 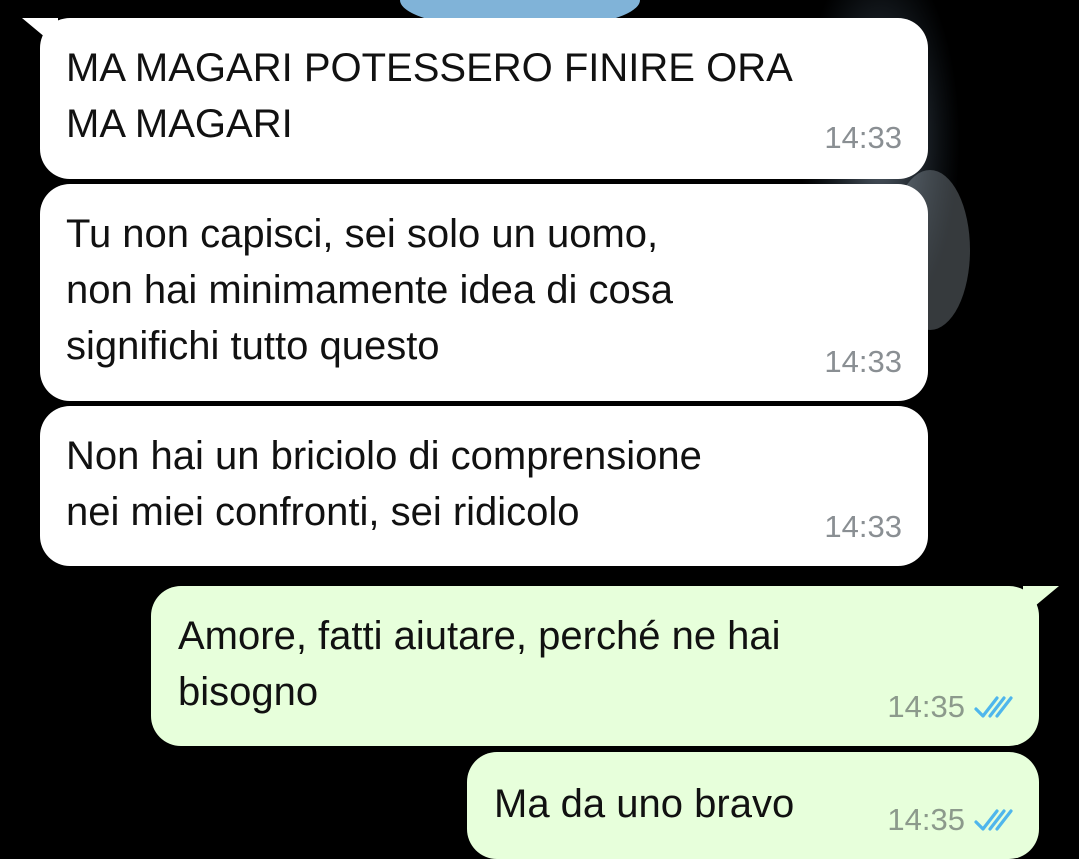 I want to click on message-text: MA MAGARI POTESSERO FINIRE ORA MA MAGARI, so click(x=429, y=96).